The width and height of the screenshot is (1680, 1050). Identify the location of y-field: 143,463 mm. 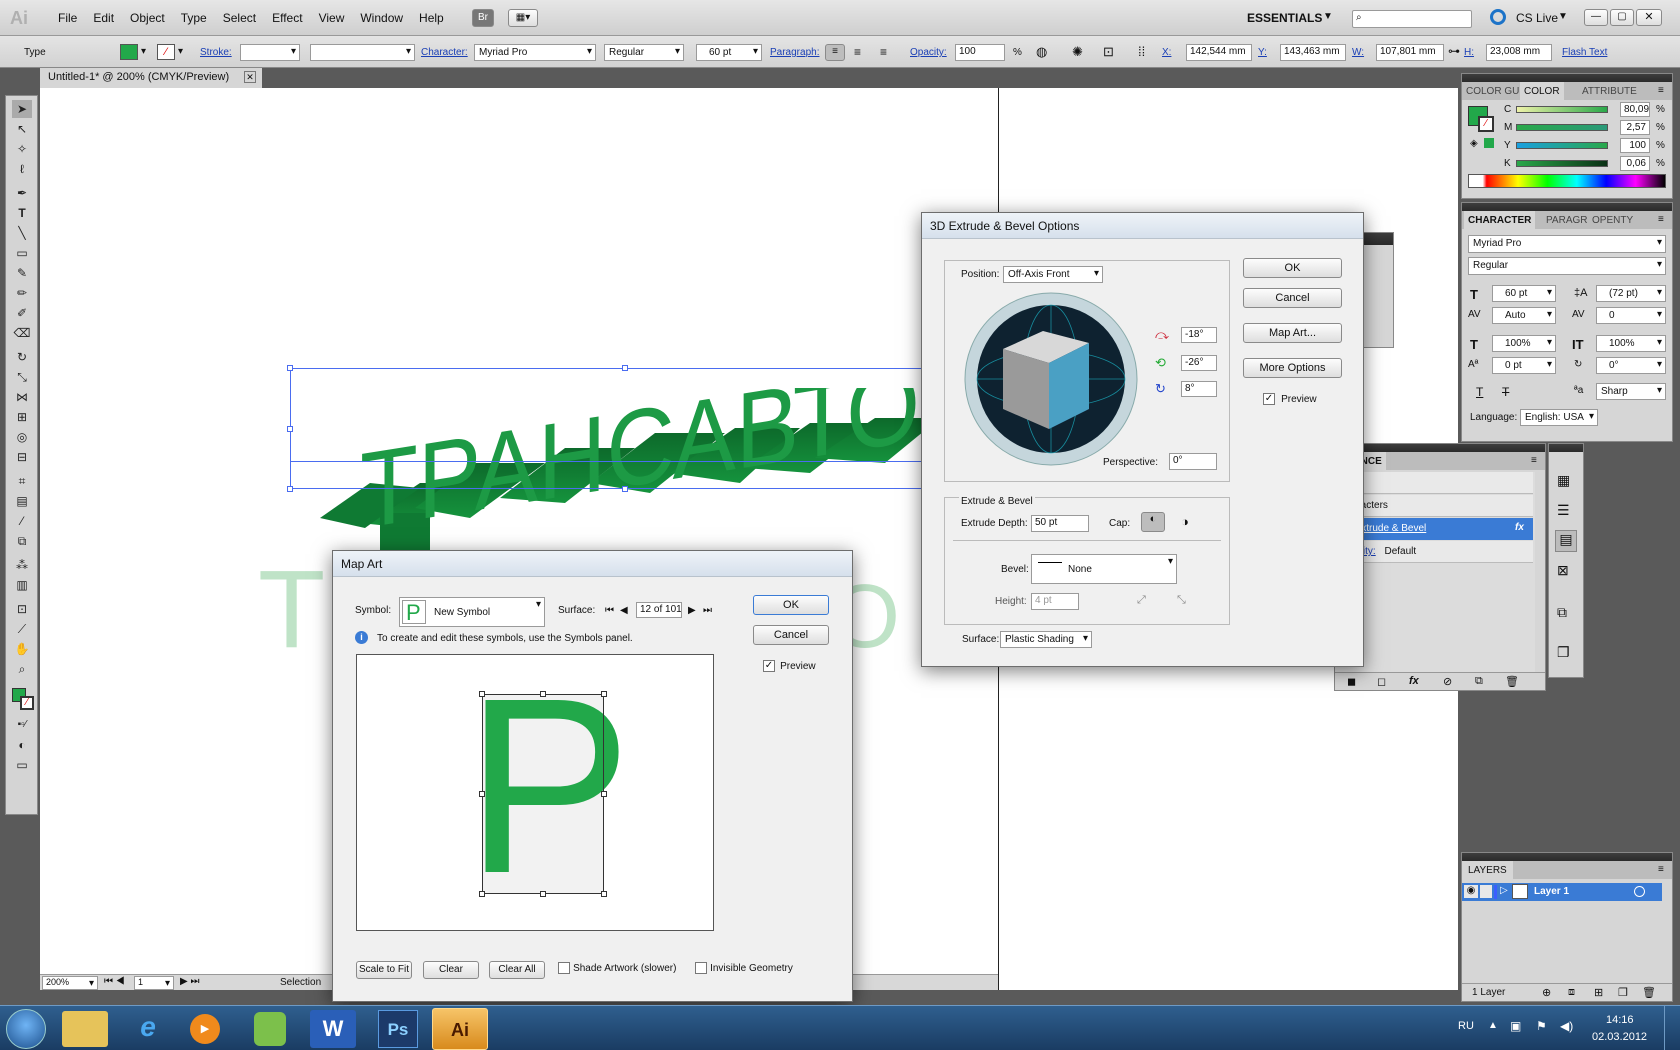
(1313, 52).